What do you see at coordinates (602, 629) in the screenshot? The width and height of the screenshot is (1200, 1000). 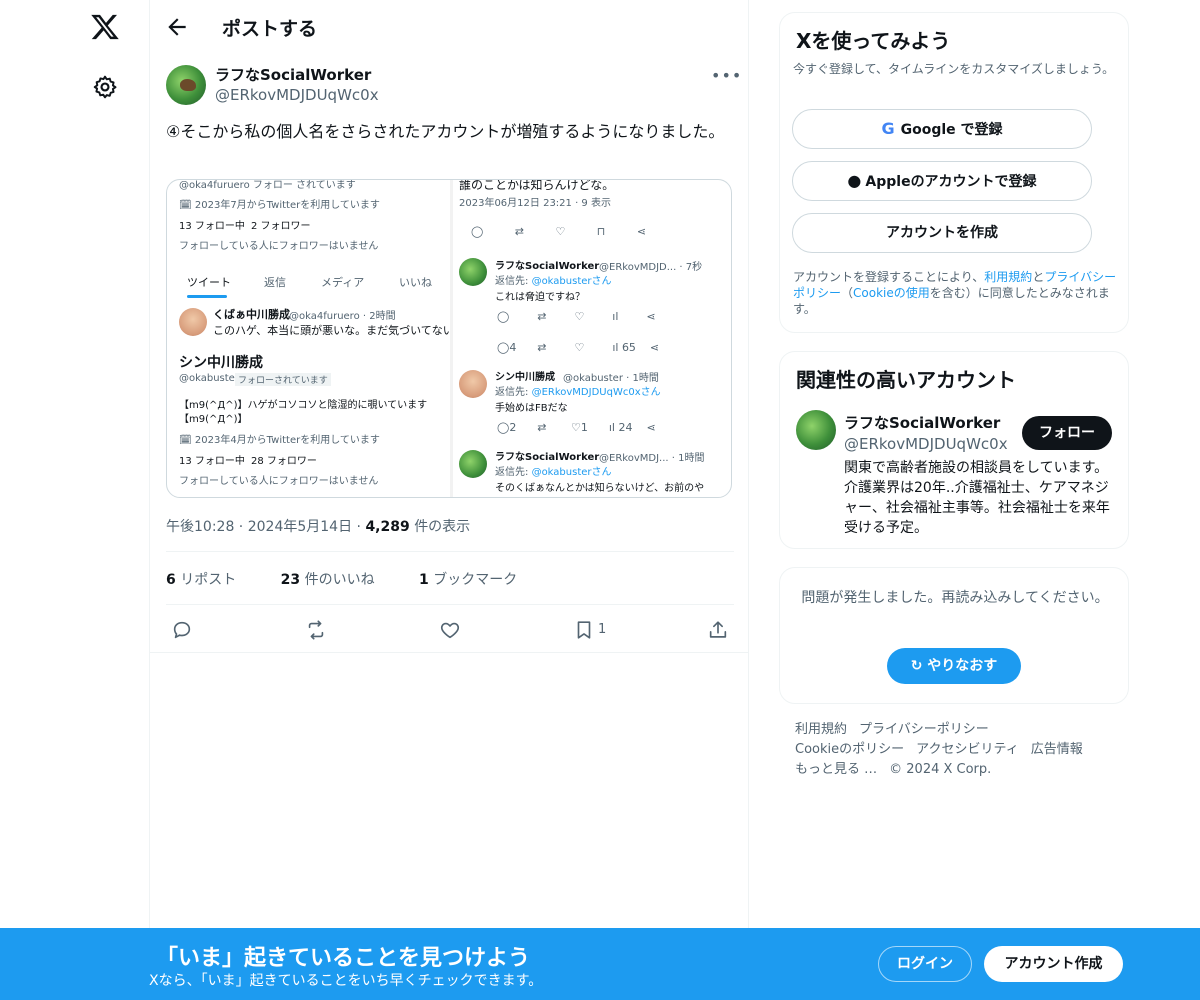 I see `bookmark-count: 1` at bounding box center [602, 629].